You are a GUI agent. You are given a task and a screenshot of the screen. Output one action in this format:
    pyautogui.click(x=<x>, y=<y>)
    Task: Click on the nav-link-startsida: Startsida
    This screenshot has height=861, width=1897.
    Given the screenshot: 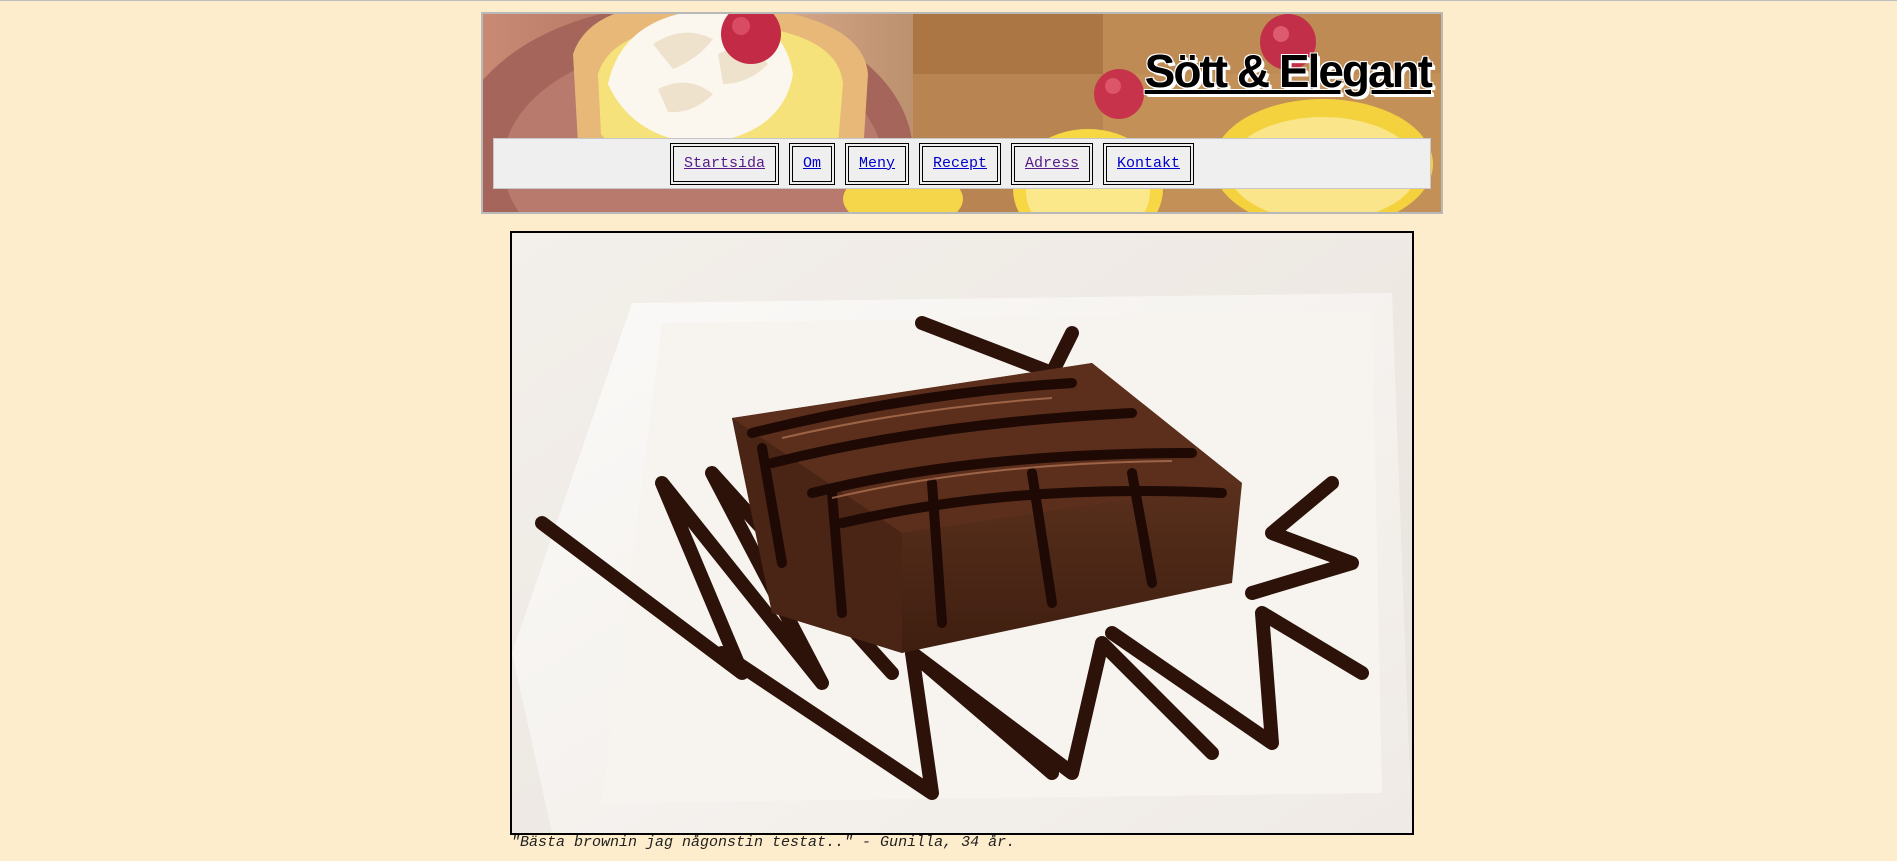 What is the action you would take?
    pyautogui.click(x=724, y=163)
    